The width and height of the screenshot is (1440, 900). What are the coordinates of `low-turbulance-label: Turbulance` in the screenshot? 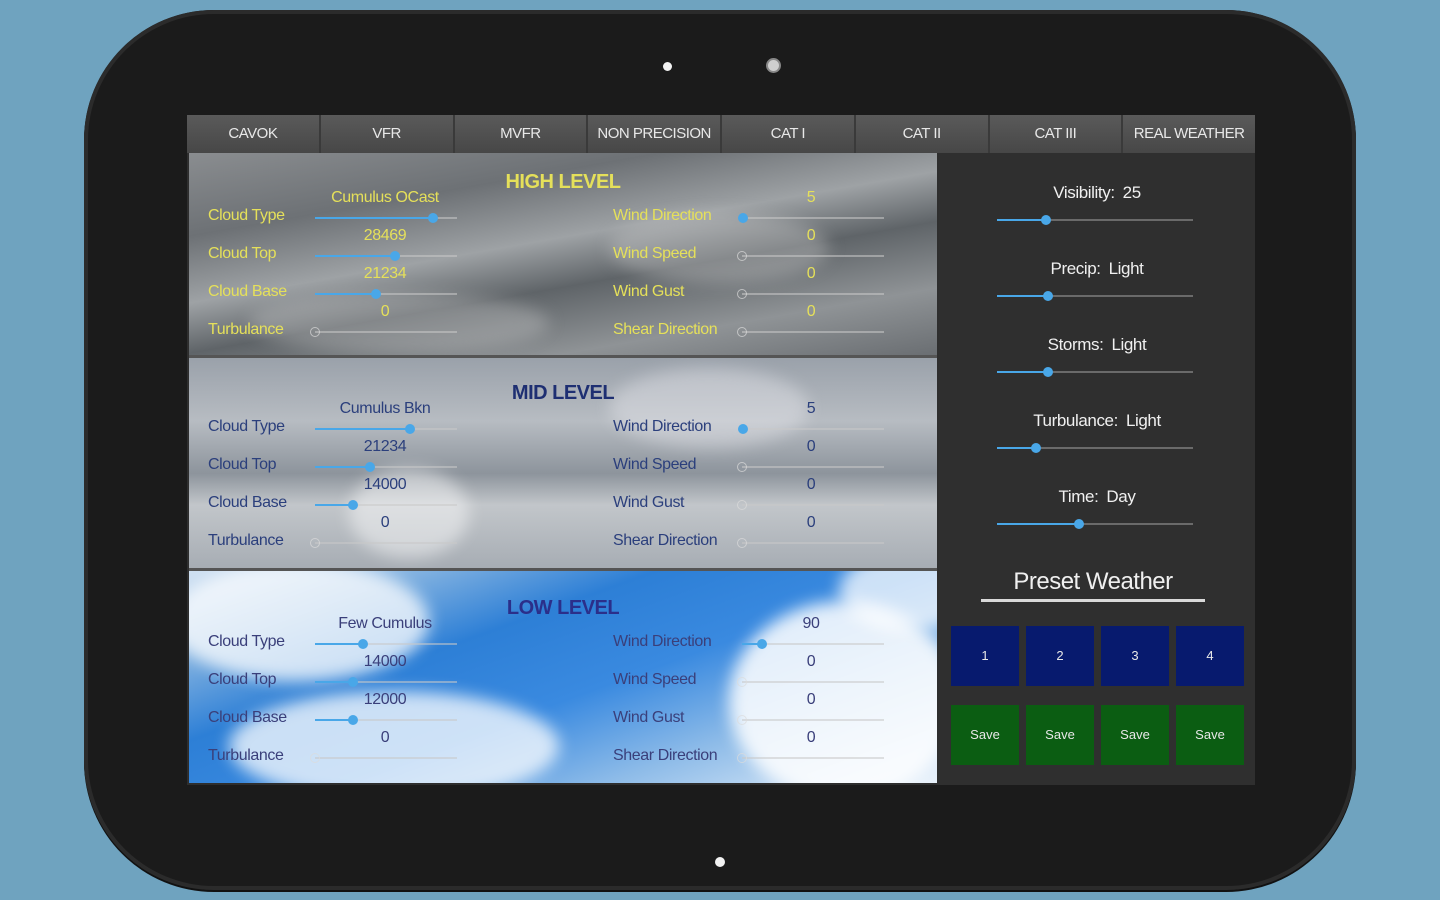 It's located at (246, 755).